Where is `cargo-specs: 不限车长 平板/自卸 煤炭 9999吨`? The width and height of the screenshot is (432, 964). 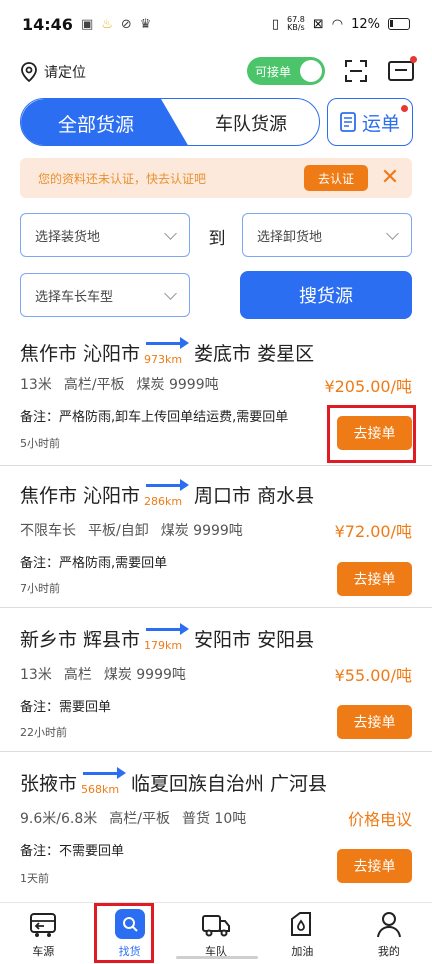
cargo-specs: 不限车长 平板/自卸 煤炭 9999吨 is located at coordinates (131, 530).